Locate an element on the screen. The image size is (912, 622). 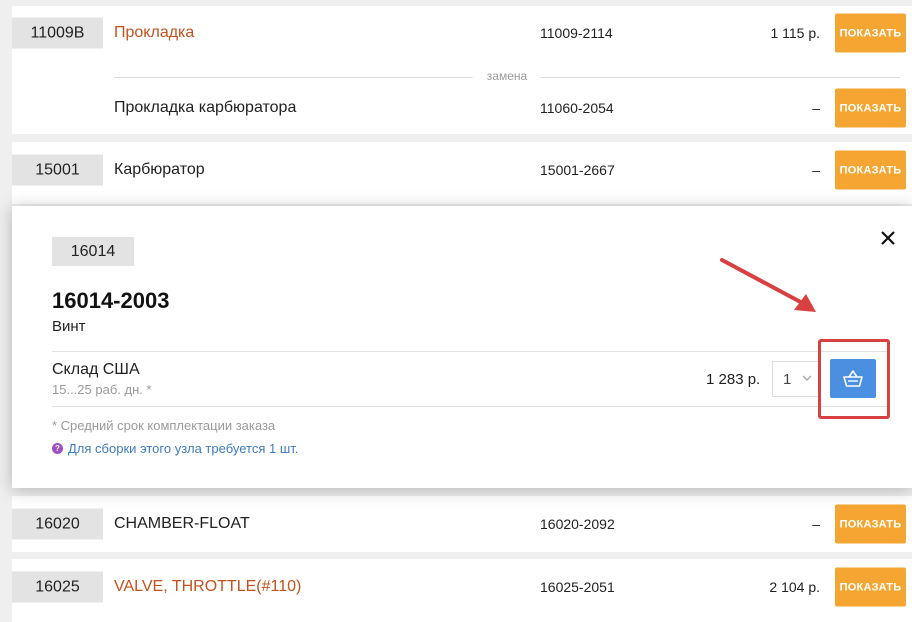
part-article: 11009-2114 is located at coordinates (576, 33).